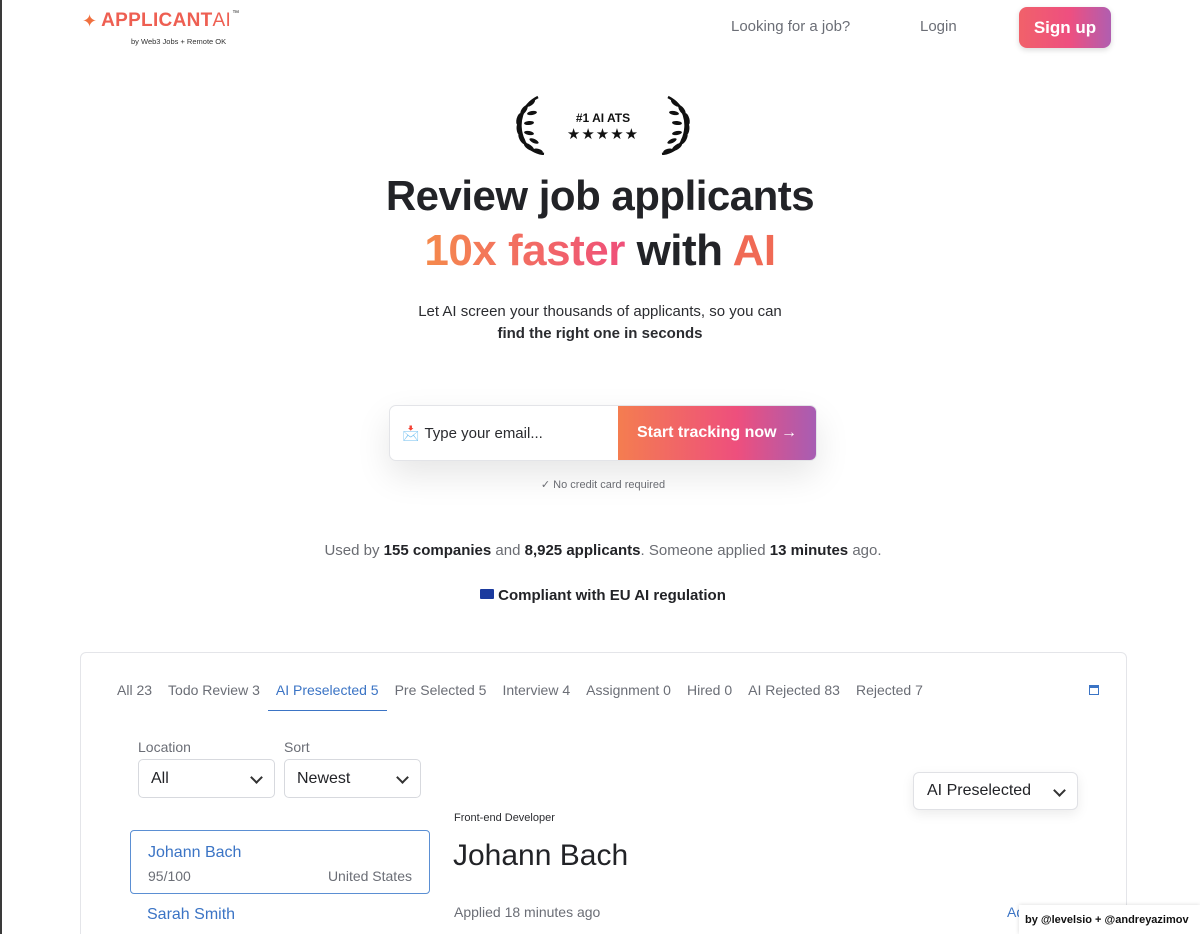 This screenshot has width=1200, height=934. I want to click on calendar-icon, so click(1094, 690).